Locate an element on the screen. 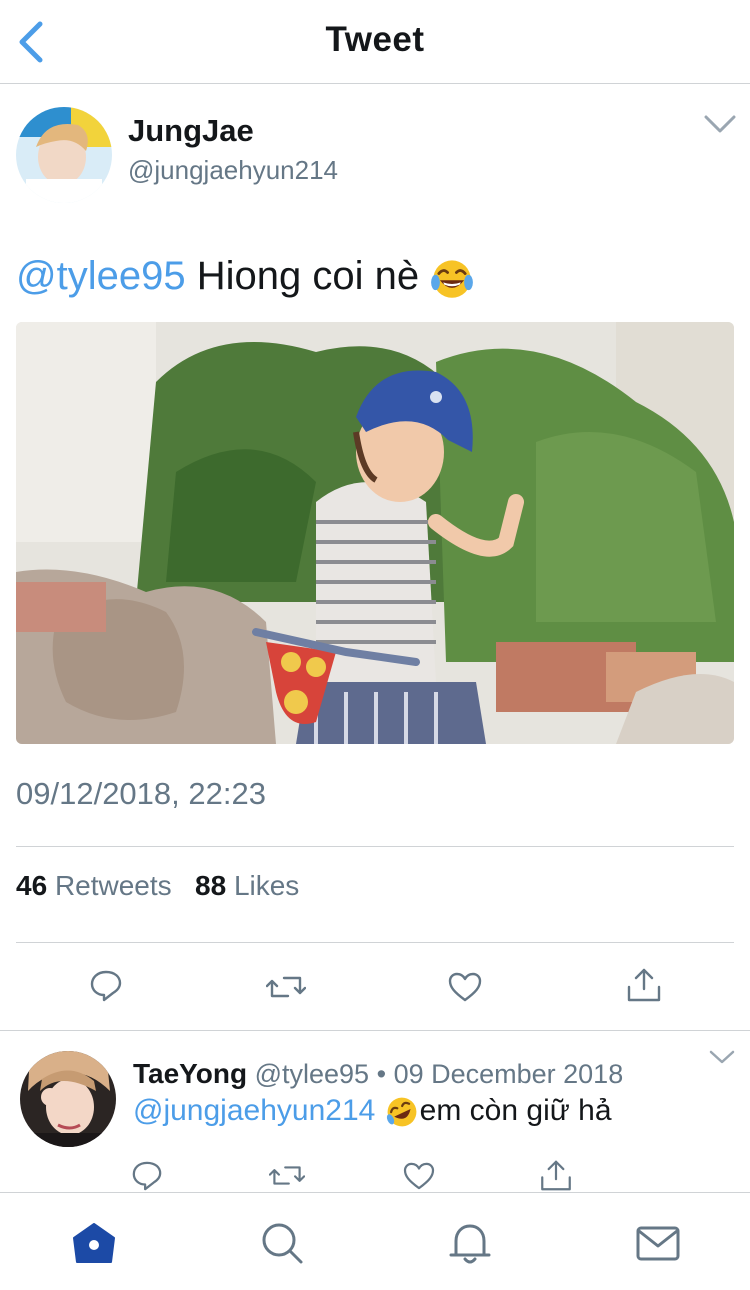 The image size is (750, 1290). bottom-tab-bar is located at coordinates (375, 1241).